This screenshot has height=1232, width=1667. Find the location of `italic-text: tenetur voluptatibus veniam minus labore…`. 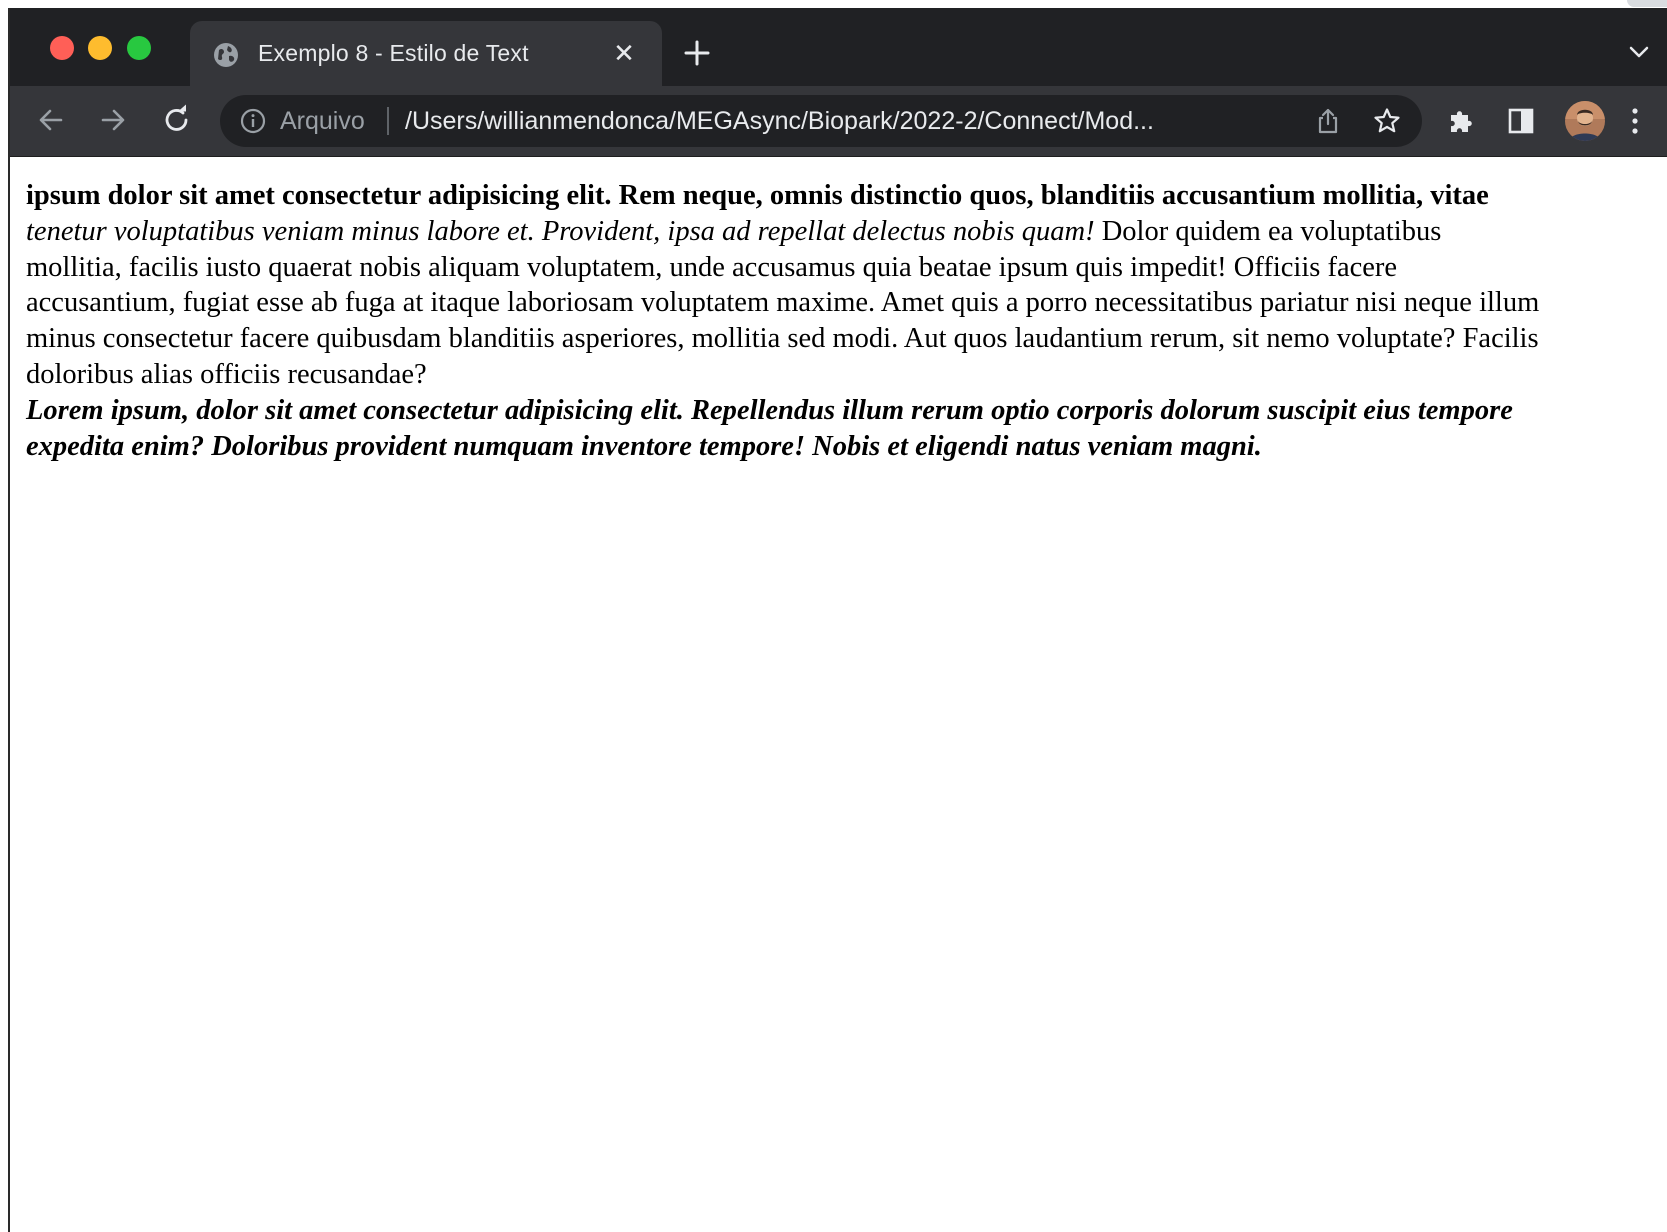

italic-text: tenetur voluptatibus veniam minus labore… is located at coordinates (560, 231).